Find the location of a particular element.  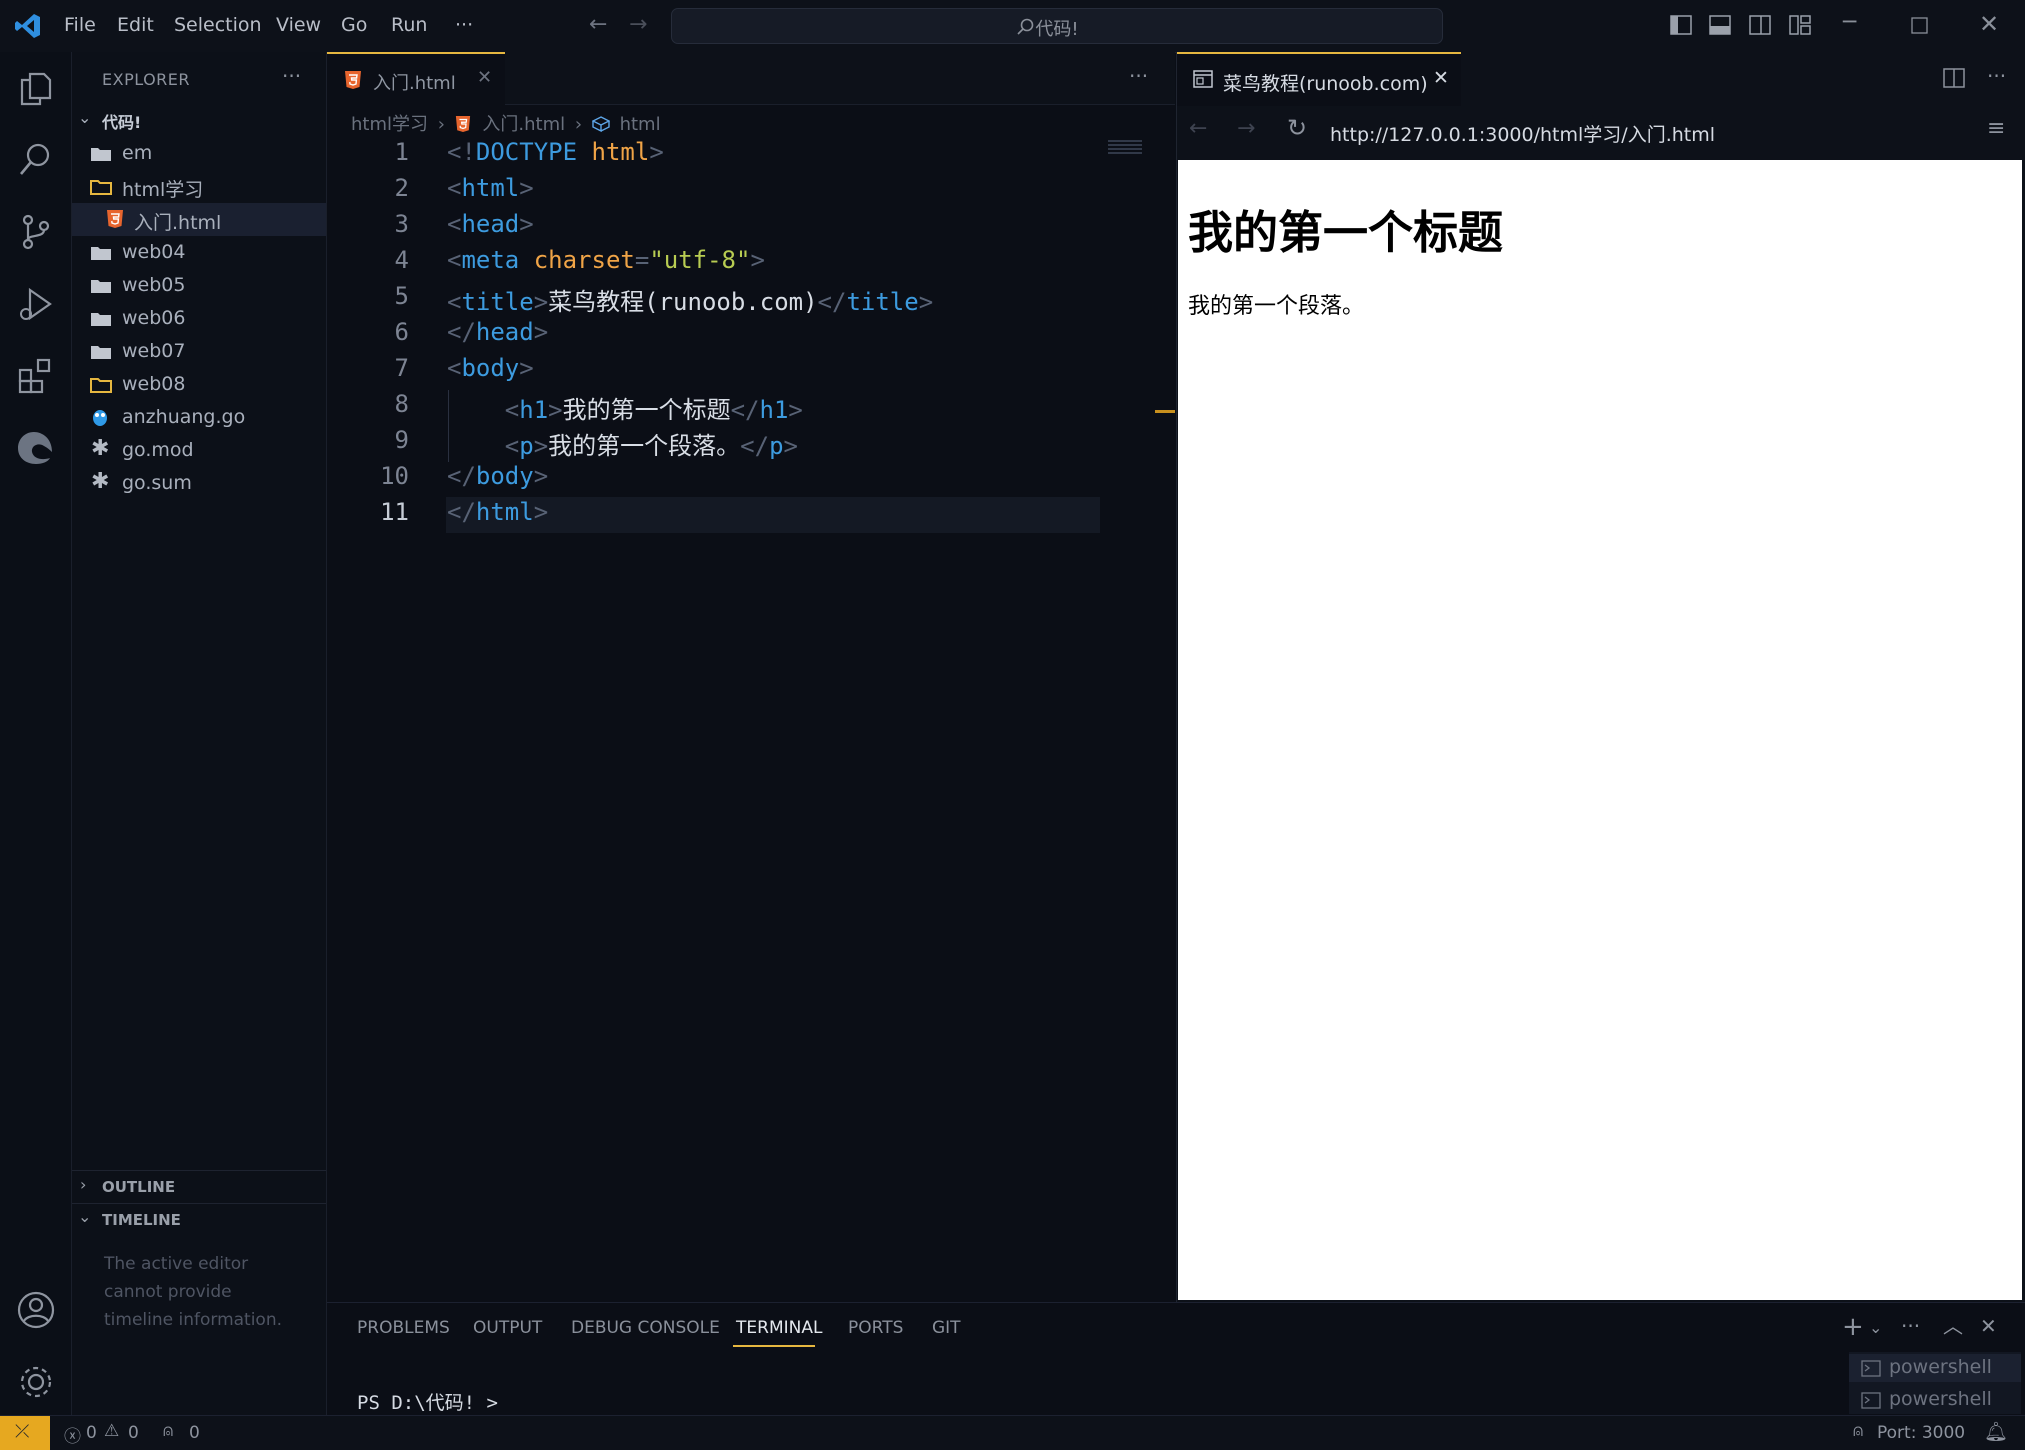

menu-more: ··· is located at coordinates (464, 25).